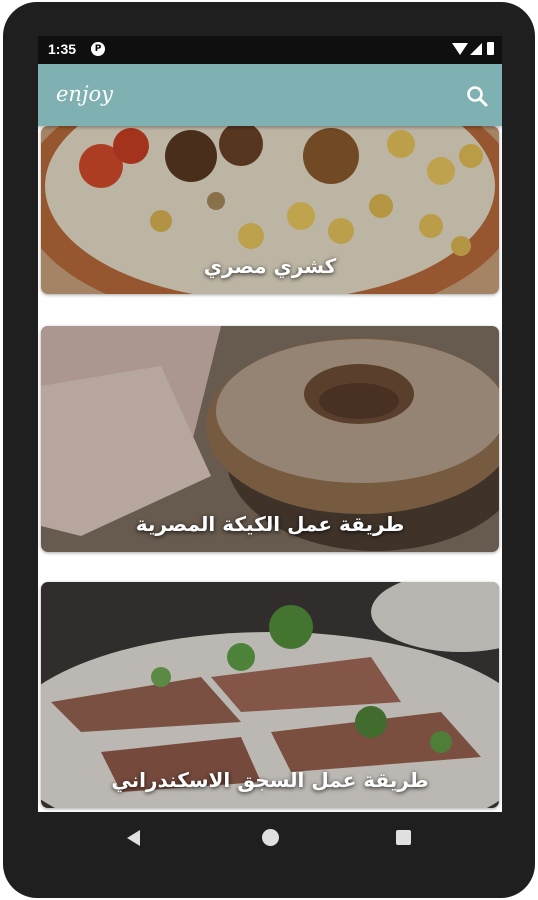 This screenshot has width=538, height=900. What do you see at coordinates (476, 49) in the screenshot?
I see `signal-icon` at bounding box center [476, 49].